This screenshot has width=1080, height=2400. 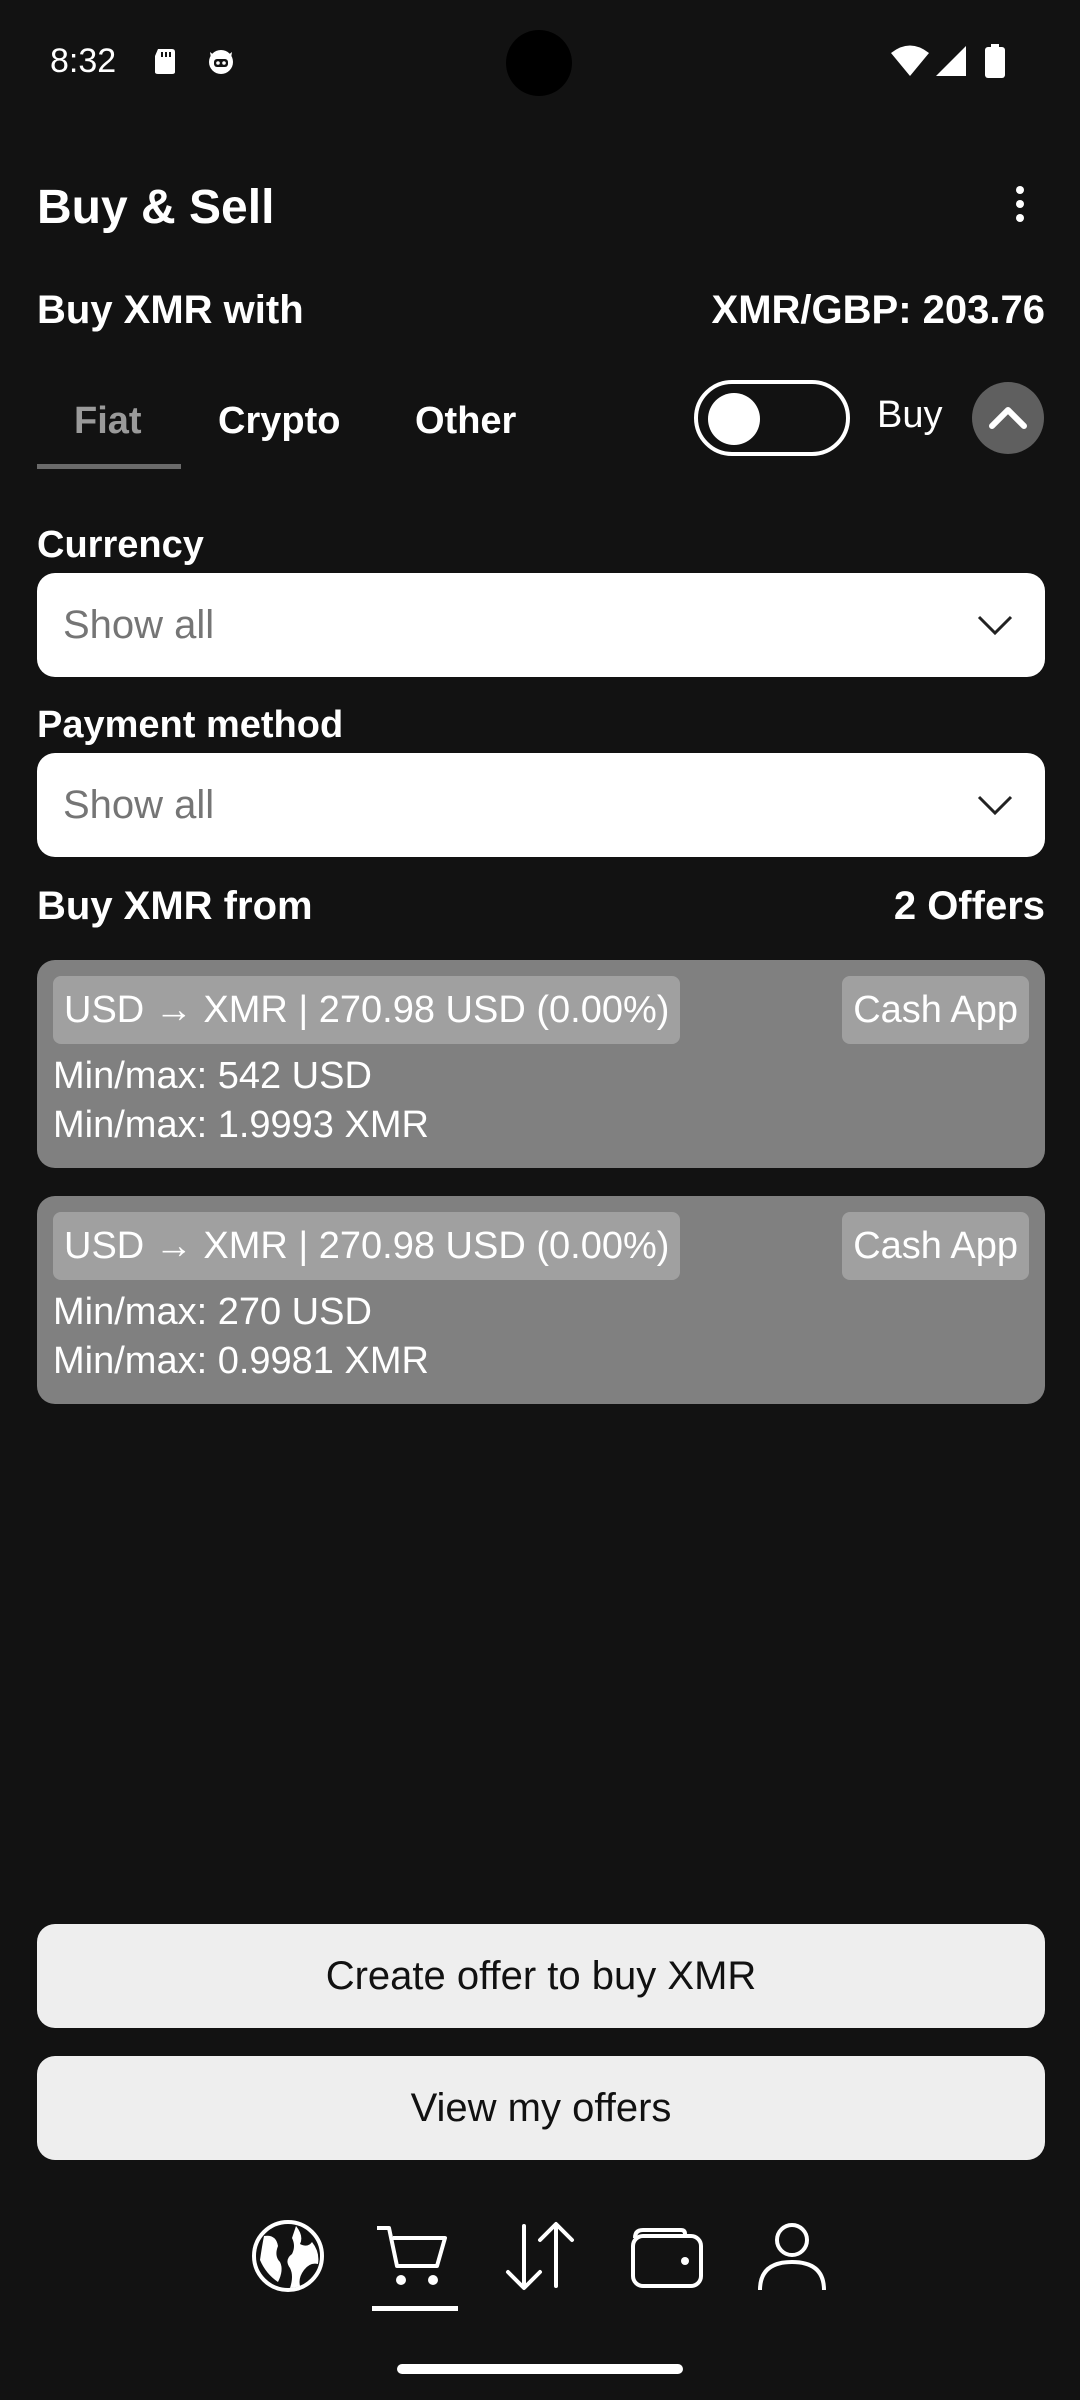 What do you see at coordinates (540, 2369) in the screenshot?
I see `home-indicator` at bounding box center [540, 2369].